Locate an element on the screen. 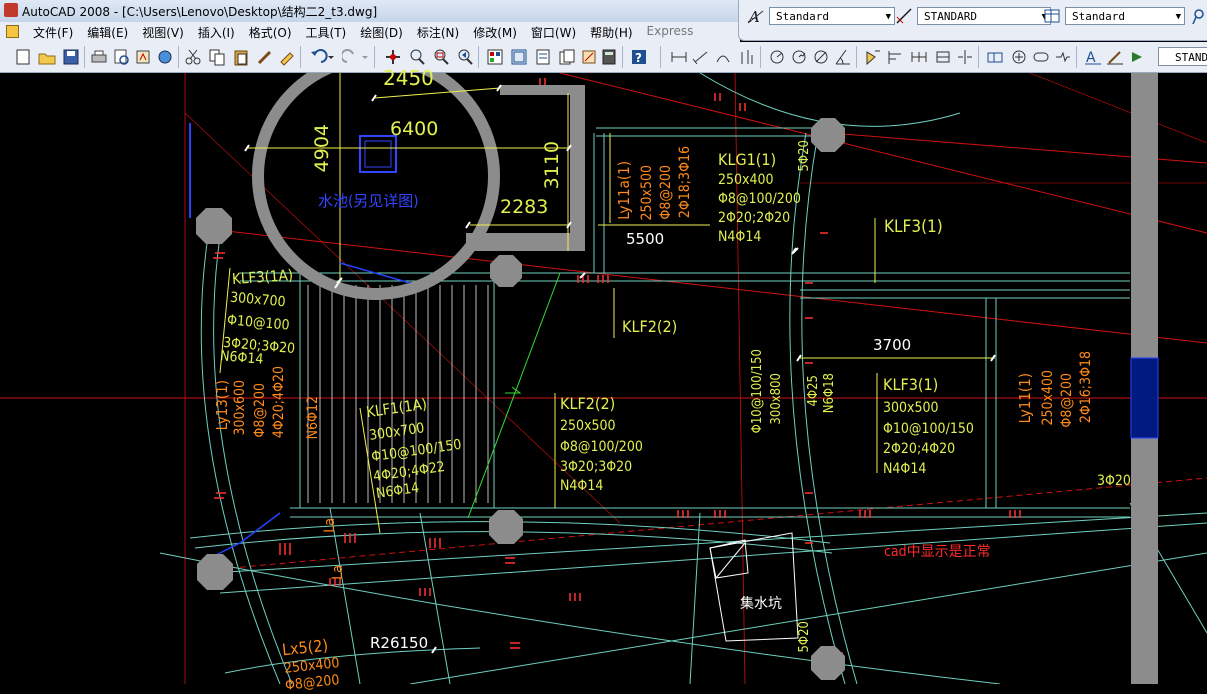  table-style-dropdown: Standard ▼ is located at coordinates (1125, 16).